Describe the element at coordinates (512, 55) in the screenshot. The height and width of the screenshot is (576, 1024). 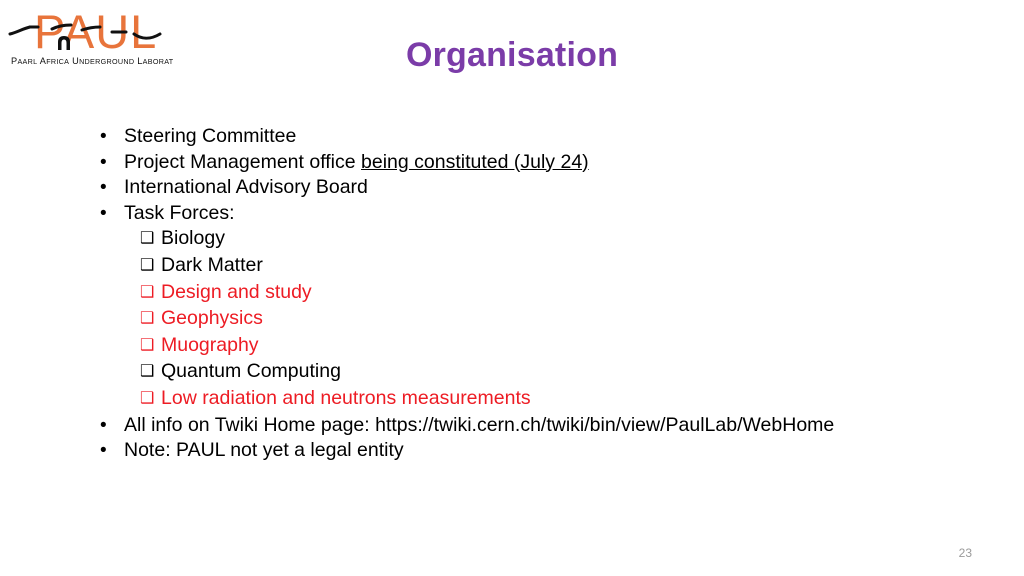
I see `page-title: Organisation` at that location.